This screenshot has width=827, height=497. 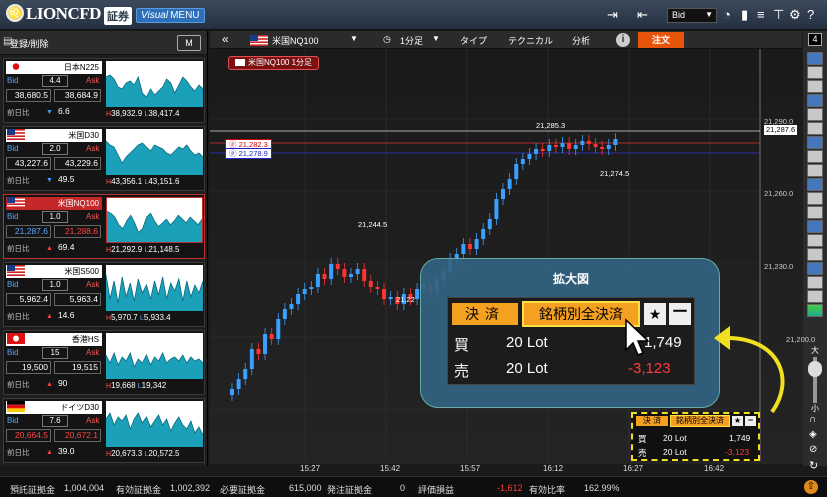 What do you see at coordinates (170, 15) in the screenshot?
I see `visual-menu-button: Visual MENU` at bounding box center [170, 15].